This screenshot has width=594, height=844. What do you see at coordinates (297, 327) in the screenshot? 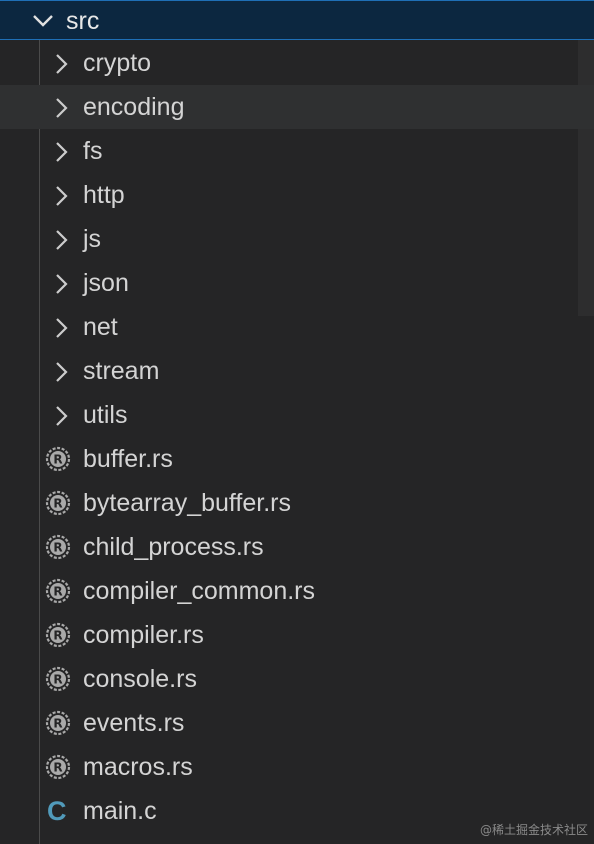
I see `folder-net: net` at bounding box center [297, 327].